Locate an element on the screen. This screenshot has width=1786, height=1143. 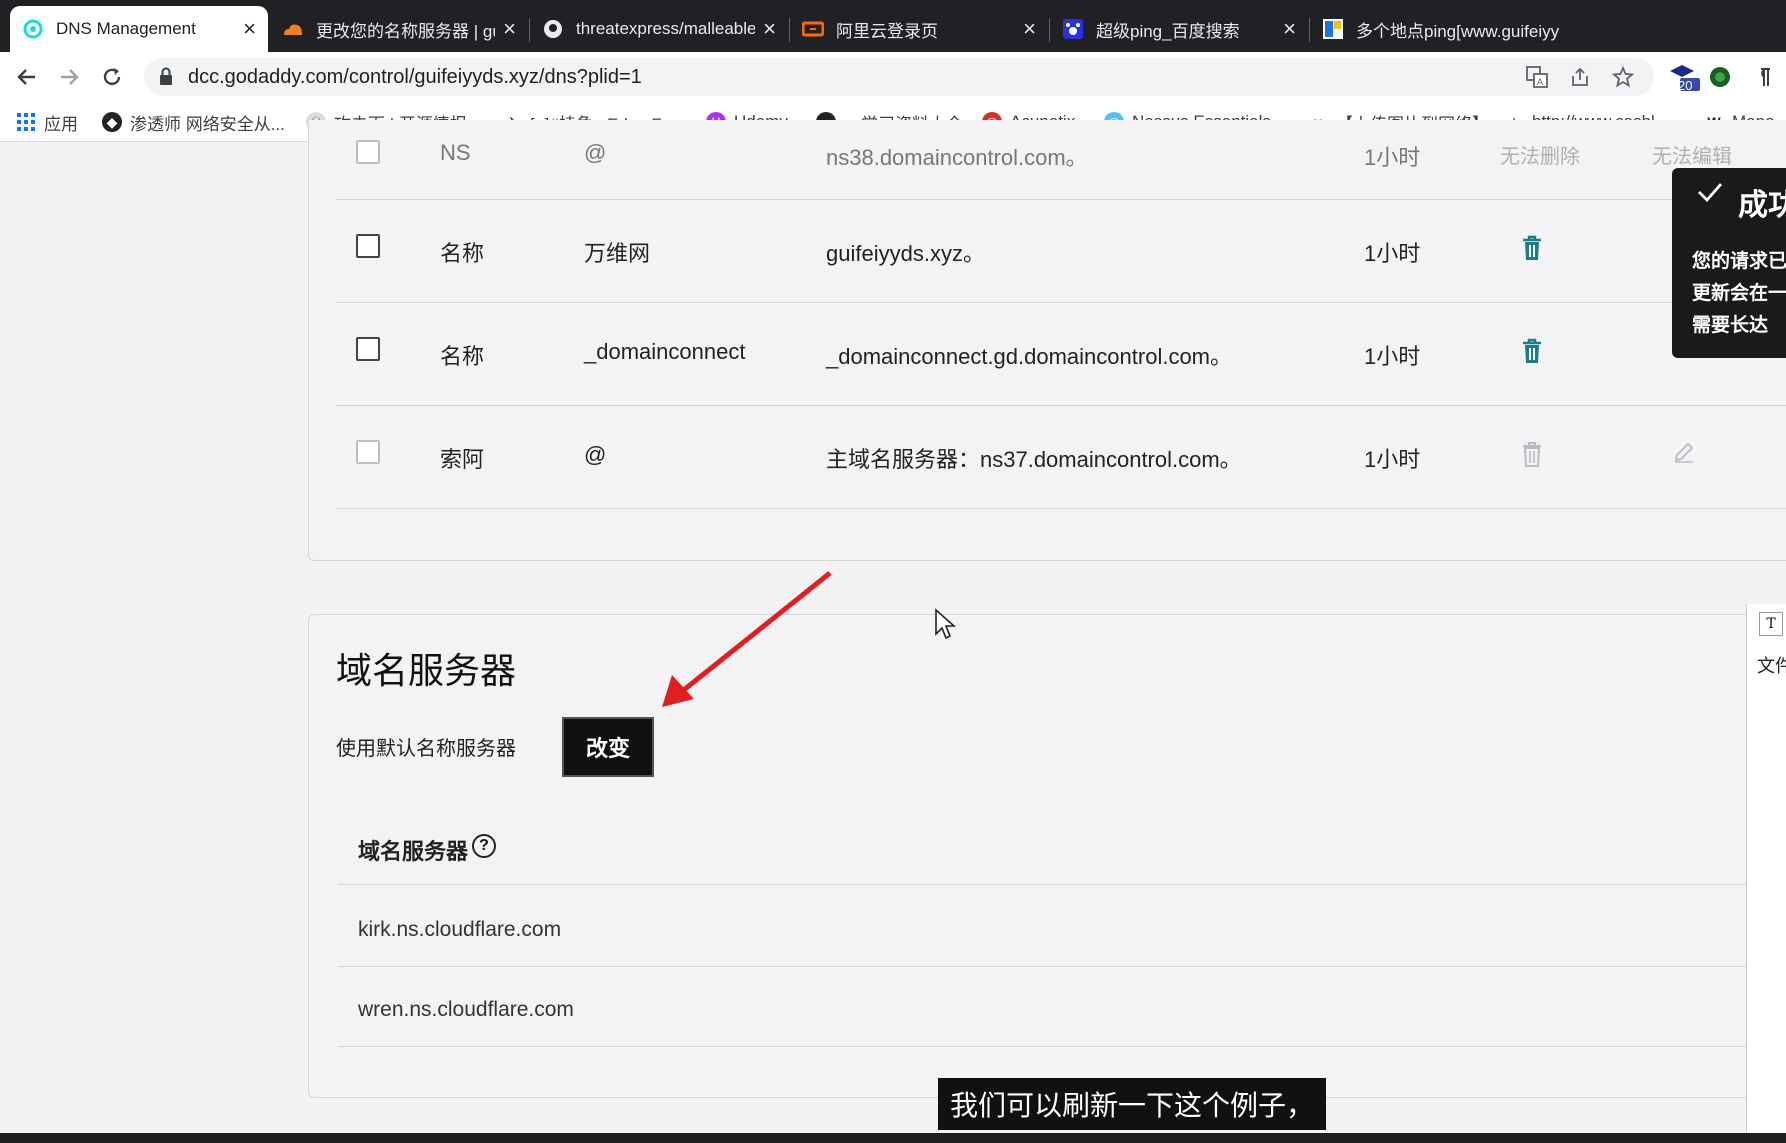
tab-title: 更改您的名称服务器 | guifeiy is located at coordinates (405, 31).